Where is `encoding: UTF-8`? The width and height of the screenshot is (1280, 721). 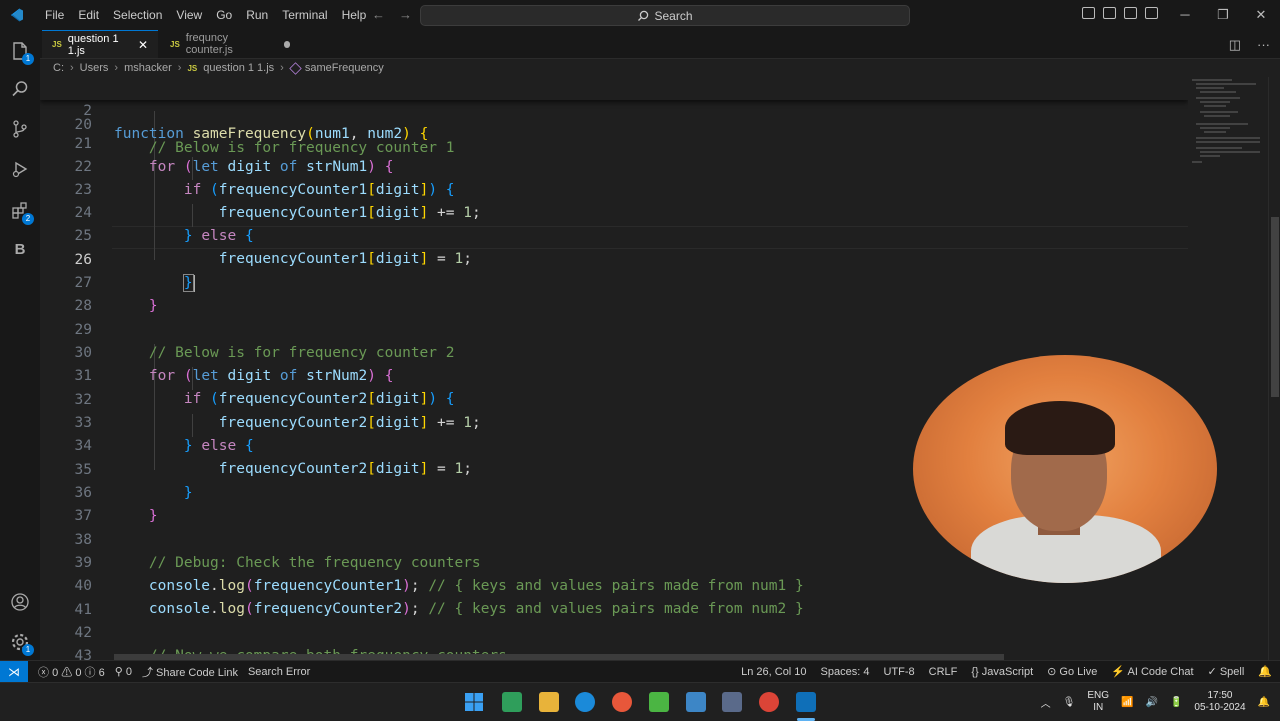 encoding: UTF-8 is located at coordinates (898, 672).